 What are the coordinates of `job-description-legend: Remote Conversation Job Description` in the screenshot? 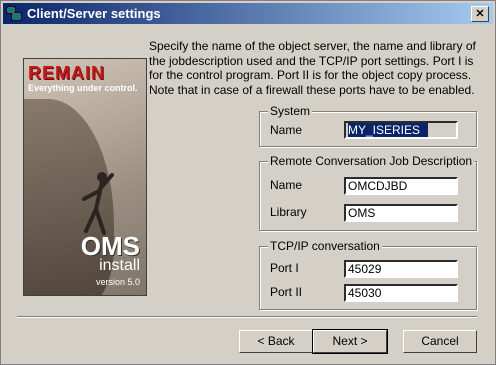 It's located at (371, 161).